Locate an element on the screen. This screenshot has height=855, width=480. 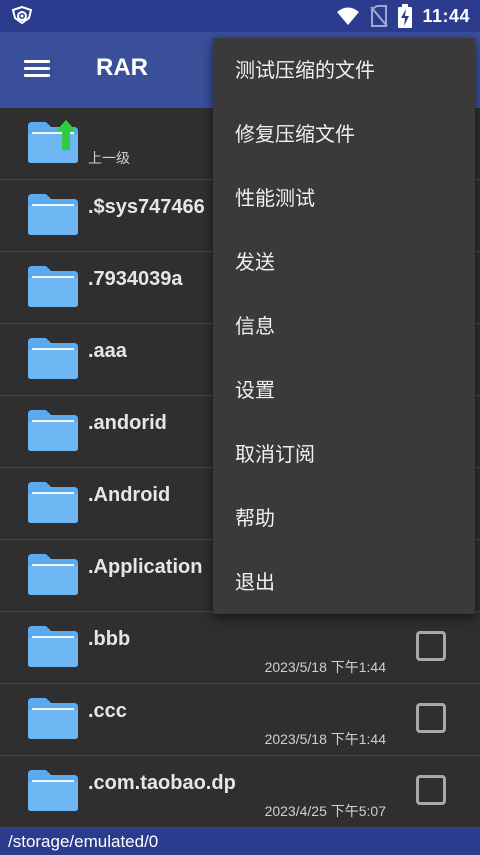
battery-charging-icon is located at coordinates (405, 16).